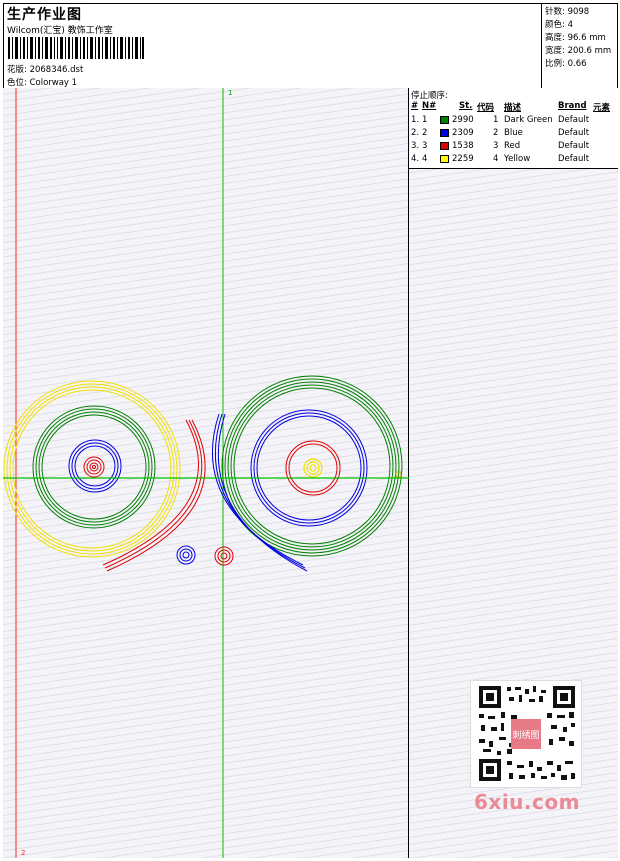  Describe the element at coordinates (415, 106) in the screenshot. I see `col-header-num: #` at that location.